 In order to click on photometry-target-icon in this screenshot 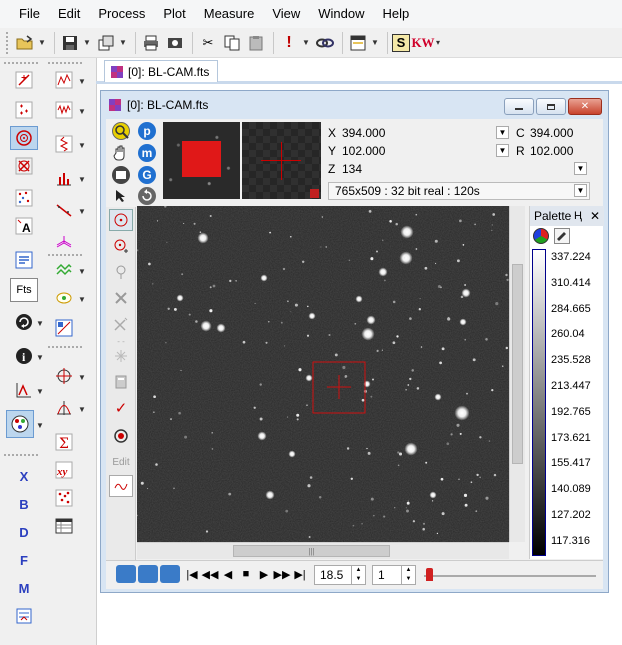, I will do `click(121, 436)`.